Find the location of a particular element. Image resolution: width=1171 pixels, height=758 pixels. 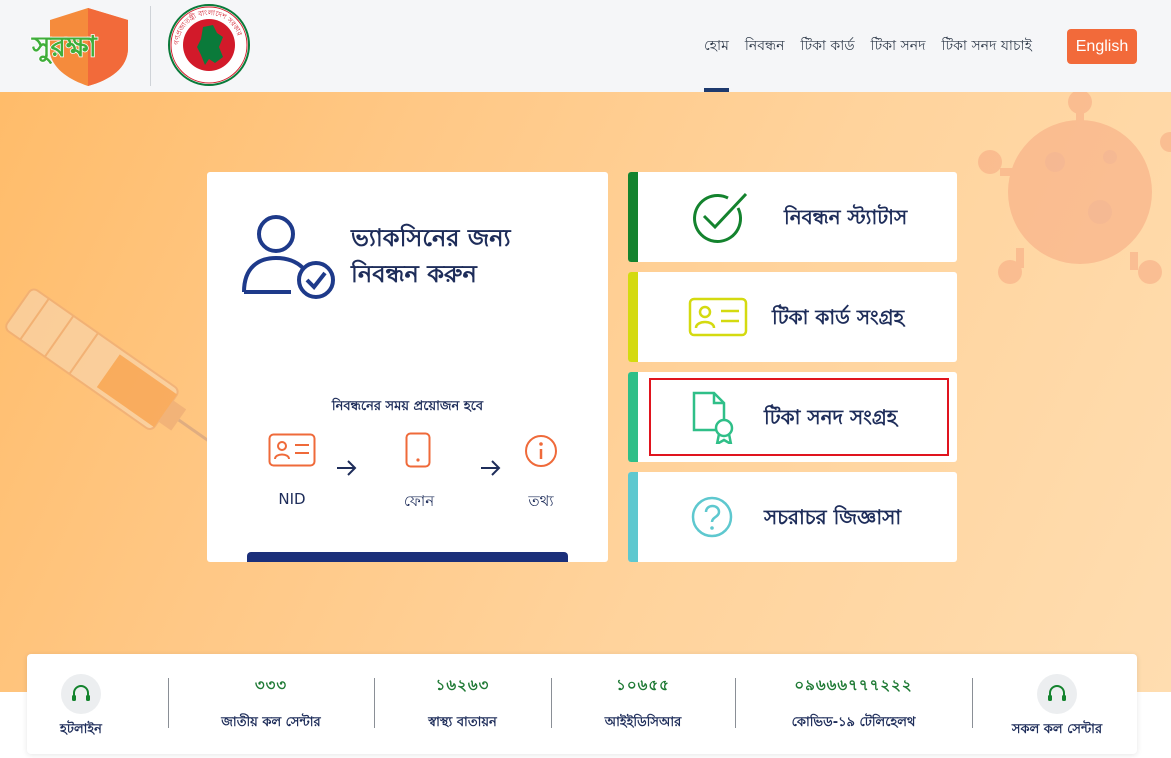

requirement-info: তথ্য is located at coordinates (541, 501).